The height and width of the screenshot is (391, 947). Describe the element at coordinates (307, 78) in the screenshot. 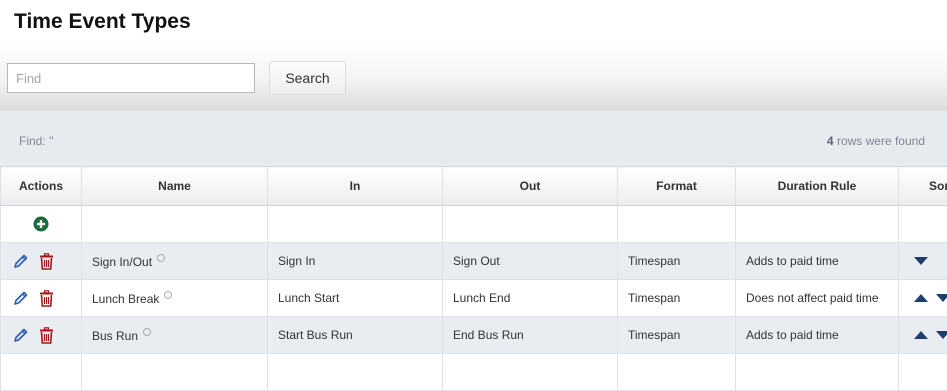

I see `search-button: Search` at that location.